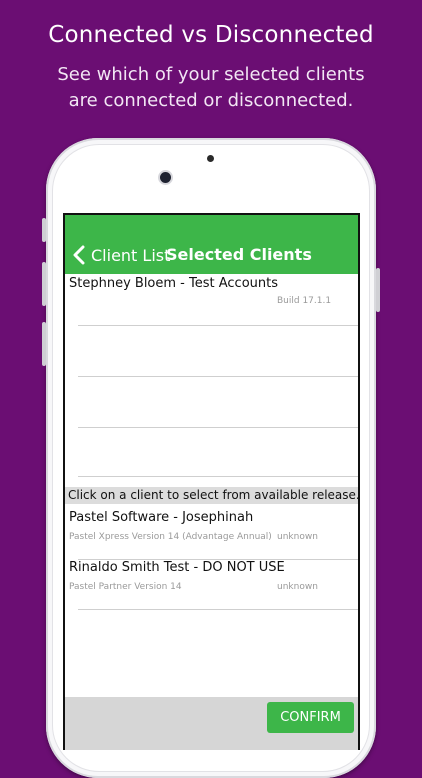 The width and height of the screenshot is (422, 778). I want to click on available-client-version: Pastel Partner Version 14, so click(125, 587).